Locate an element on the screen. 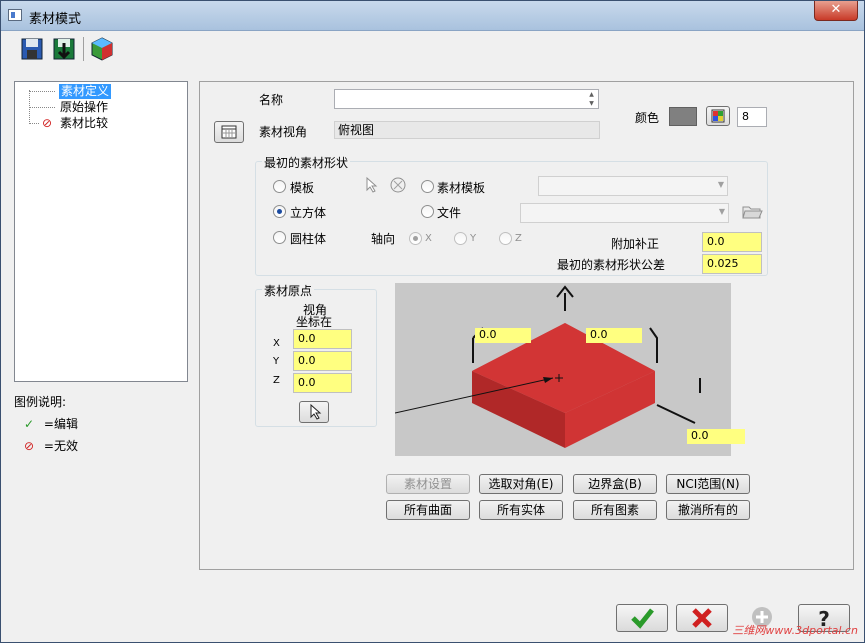 The height and width of the screenshot is (643, 865). all-entities-button: 所有图素 is located at coordinates (615, 510).